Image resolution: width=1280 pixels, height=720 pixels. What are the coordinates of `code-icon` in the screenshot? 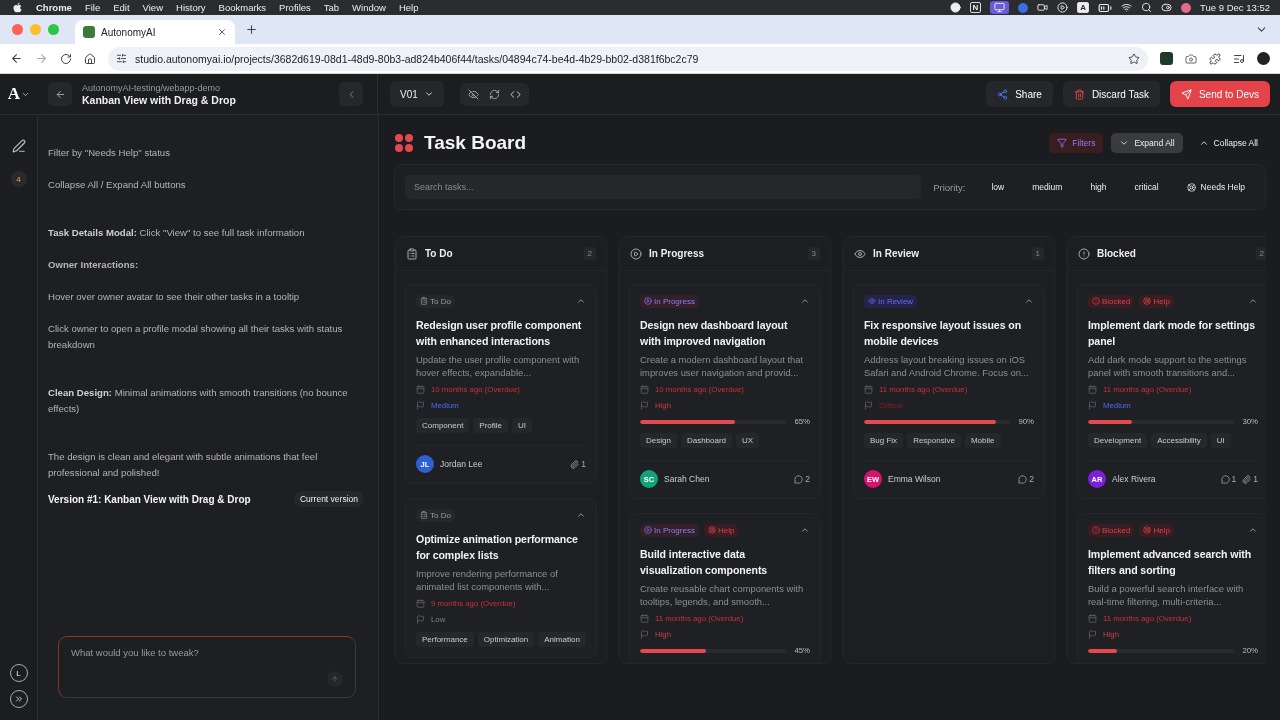 It's located at (515, 94).